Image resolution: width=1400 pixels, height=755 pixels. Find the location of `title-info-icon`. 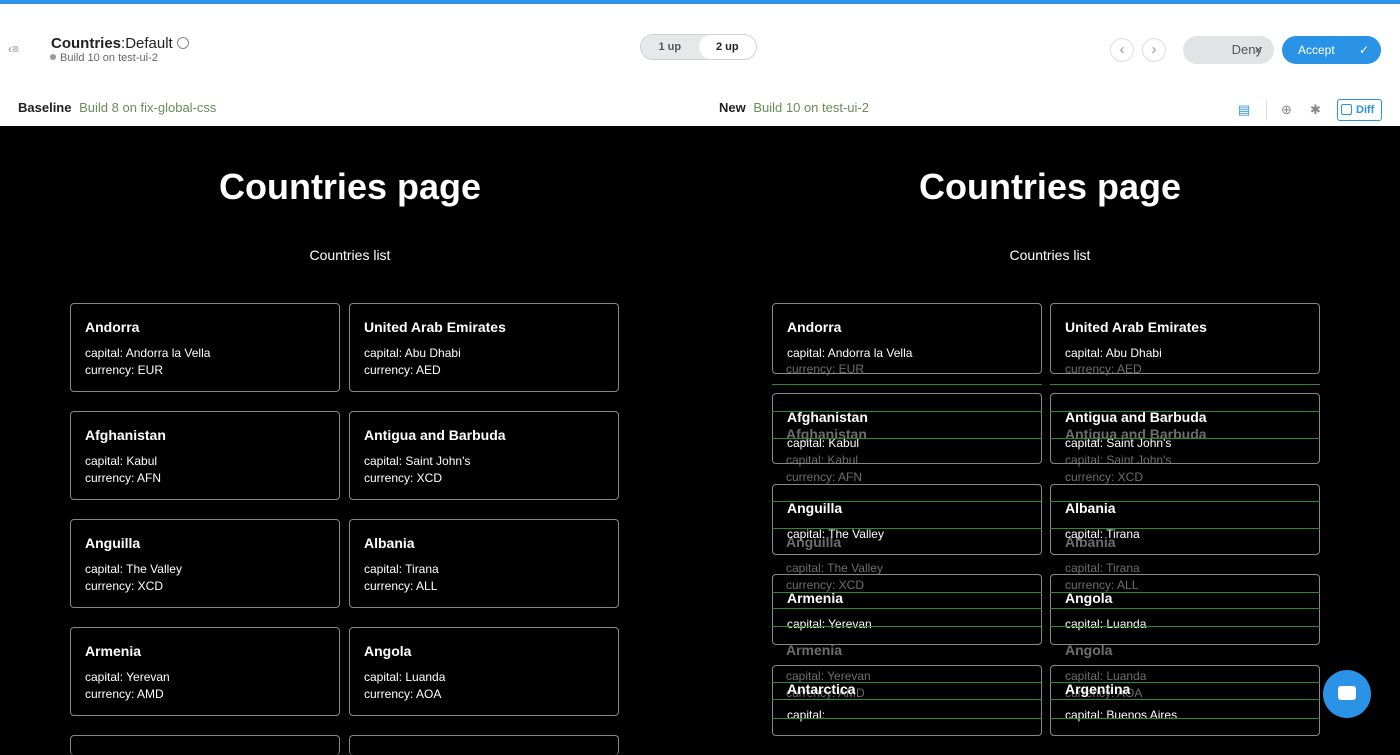

title-info-icon is located at coordinates (182, 43).